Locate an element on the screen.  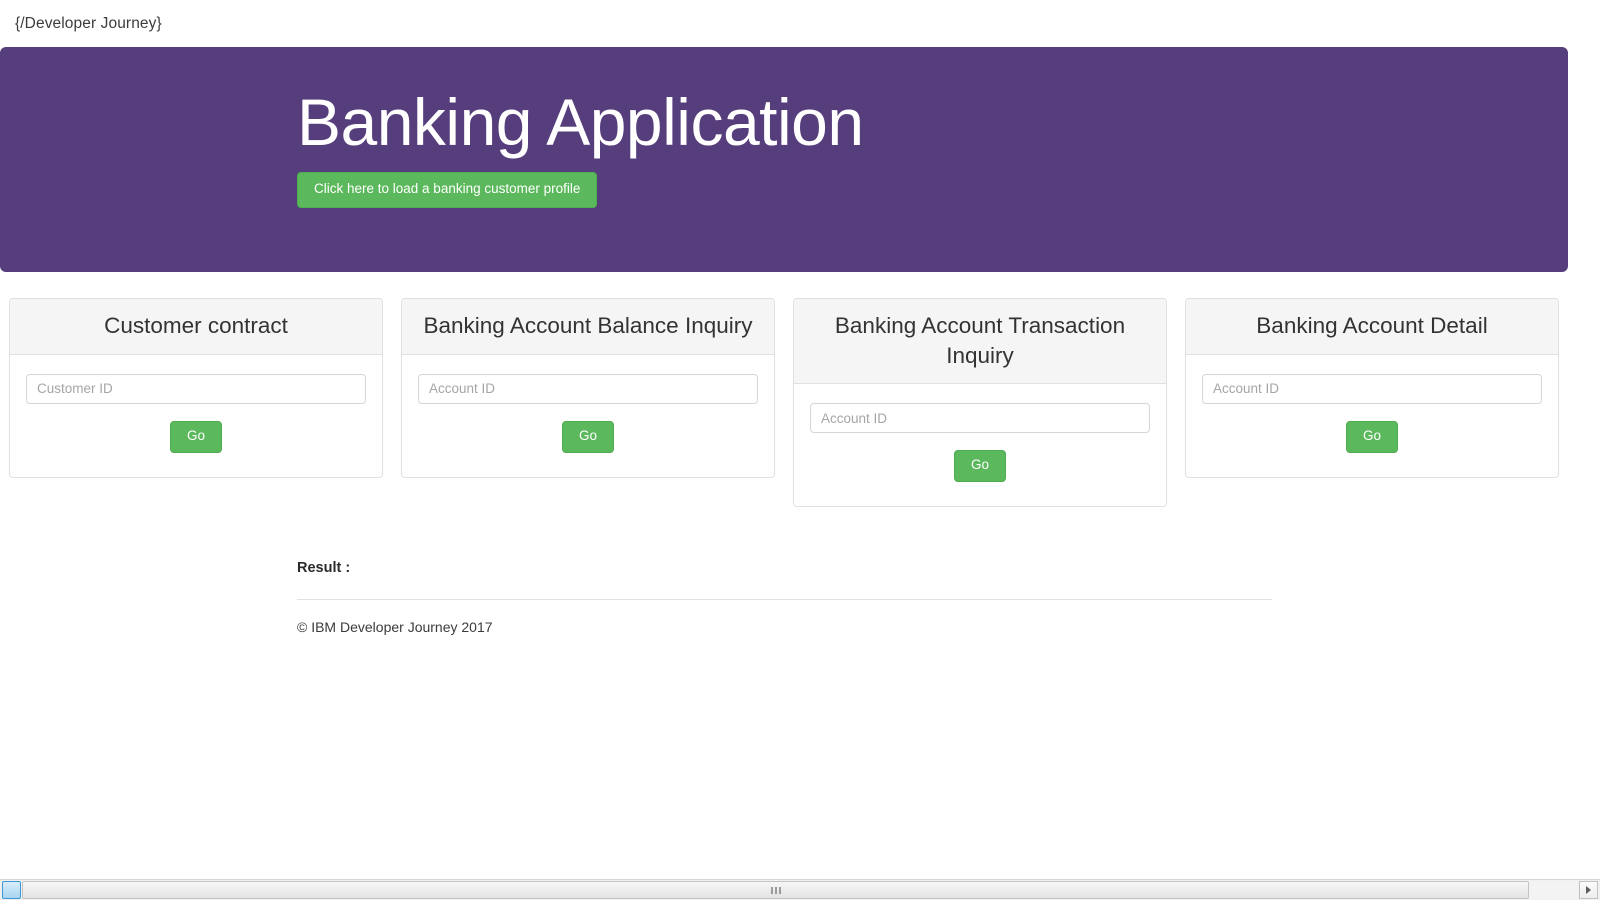
navbar: {/Developer Journey} is located at coordinates (784, 23).